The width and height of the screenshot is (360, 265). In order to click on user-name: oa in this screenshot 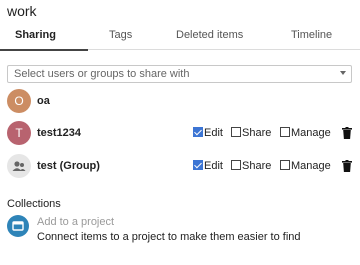, I will do `click(43, 101)`.